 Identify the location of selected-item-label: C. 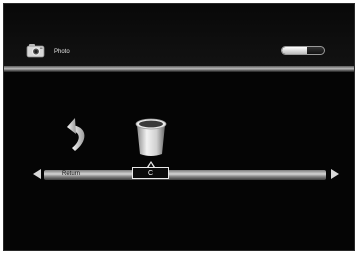
(150, 173).